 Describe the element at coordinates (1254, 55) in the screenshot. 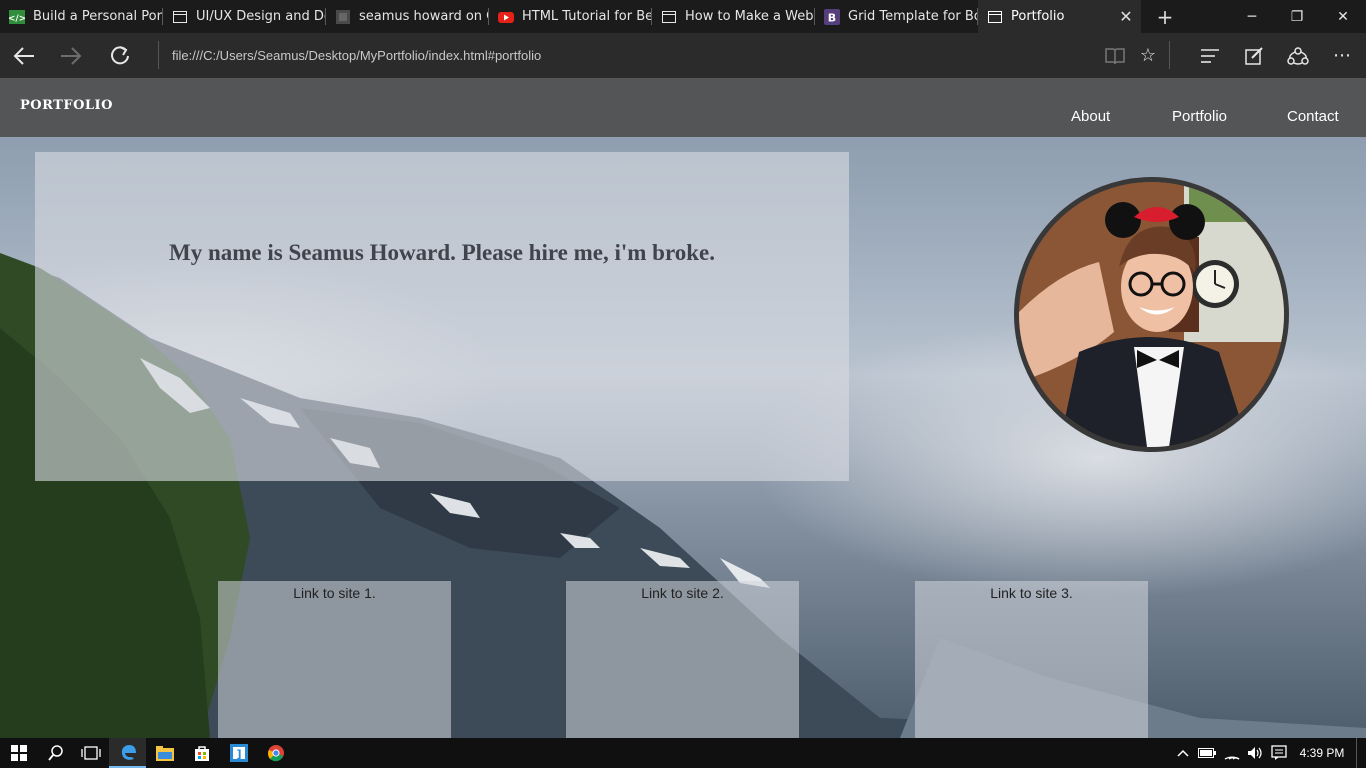

I see `web-note-icon` at that location.